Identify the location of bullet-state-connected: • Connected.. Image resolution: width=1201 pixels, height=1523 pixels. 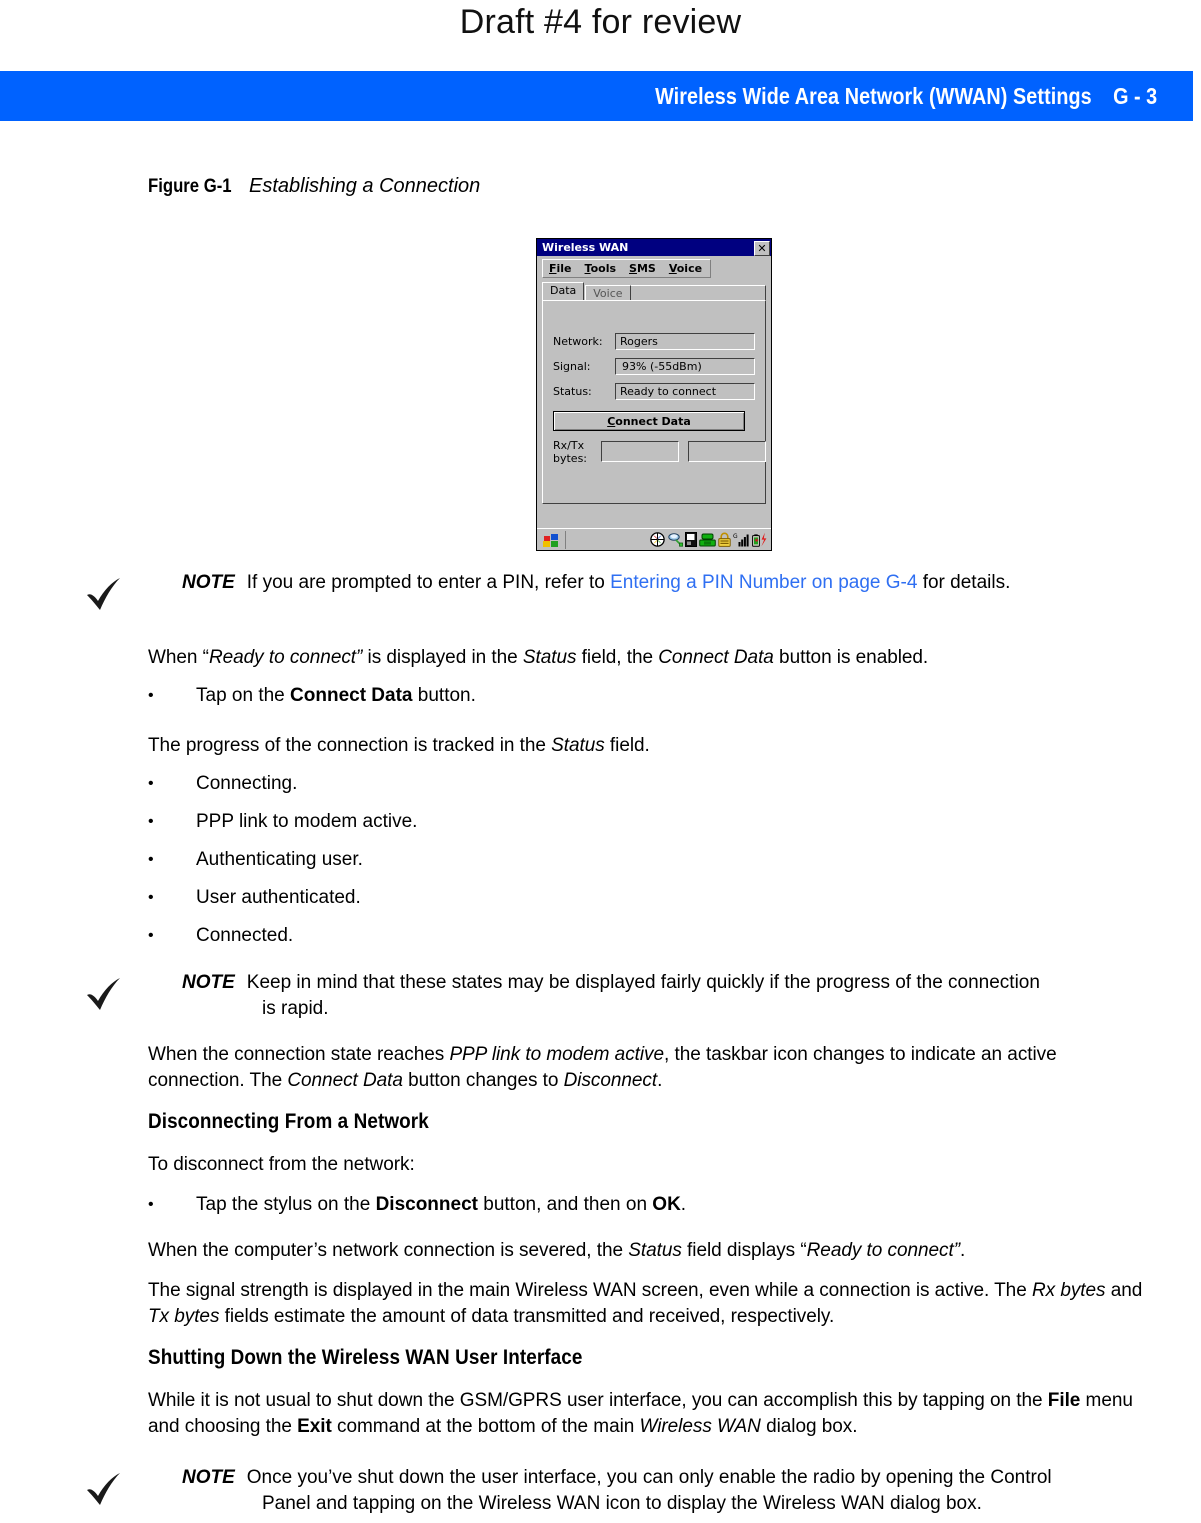
(548, 936).